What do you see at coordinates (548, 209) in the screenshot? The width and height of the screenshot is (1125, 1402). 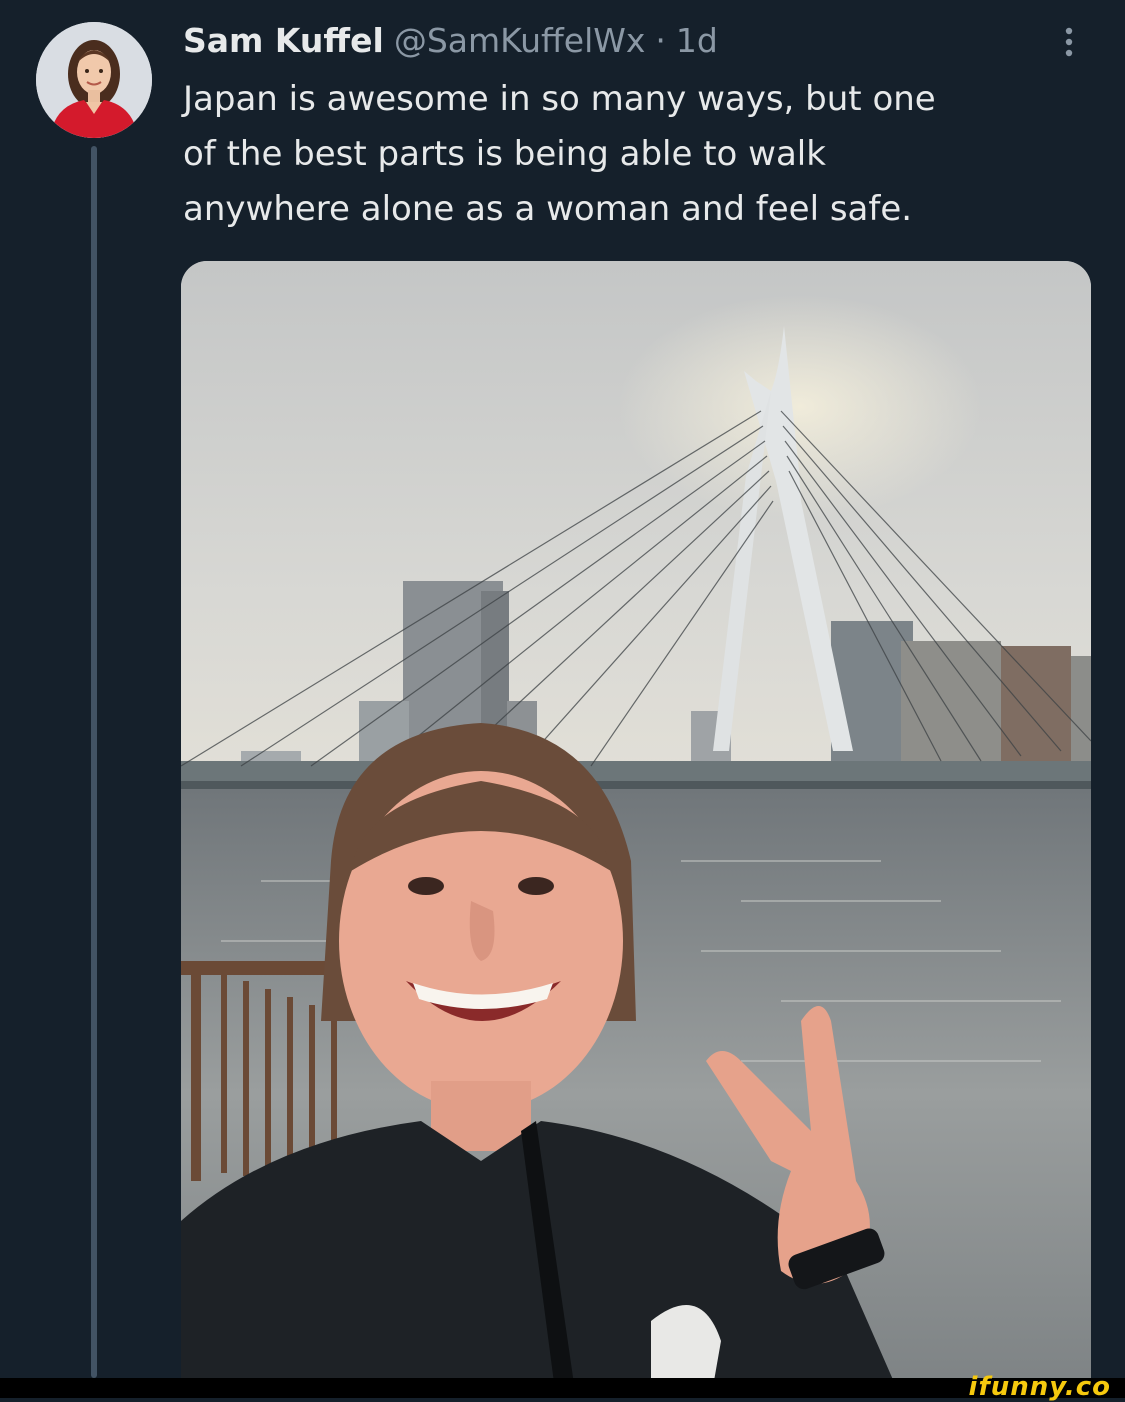 I see `tweet-text-line: anywhere alone as a woman and feel safe.` at bounding box center [548, 209].